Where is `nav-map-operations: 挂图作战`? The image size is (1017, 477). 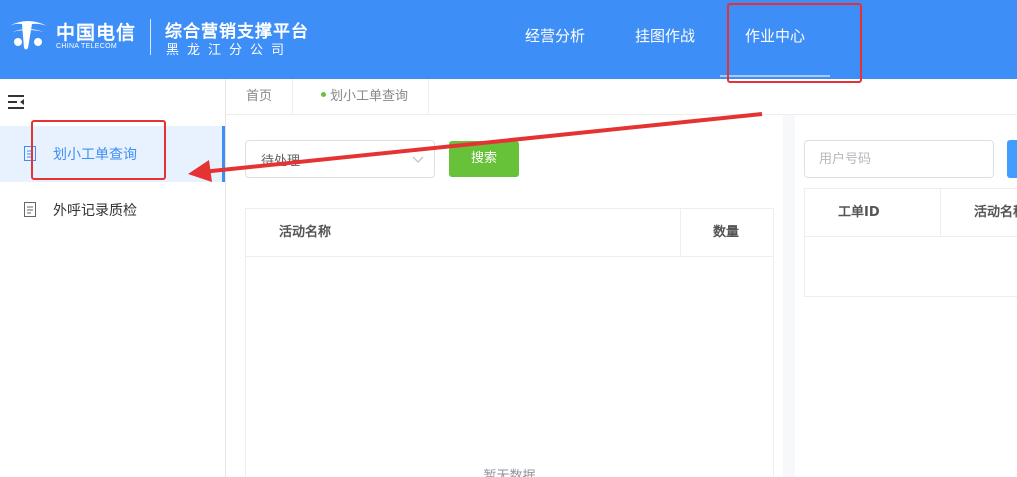 nav-map-operations: 挂图作战 is located at coordinates (665, 39).